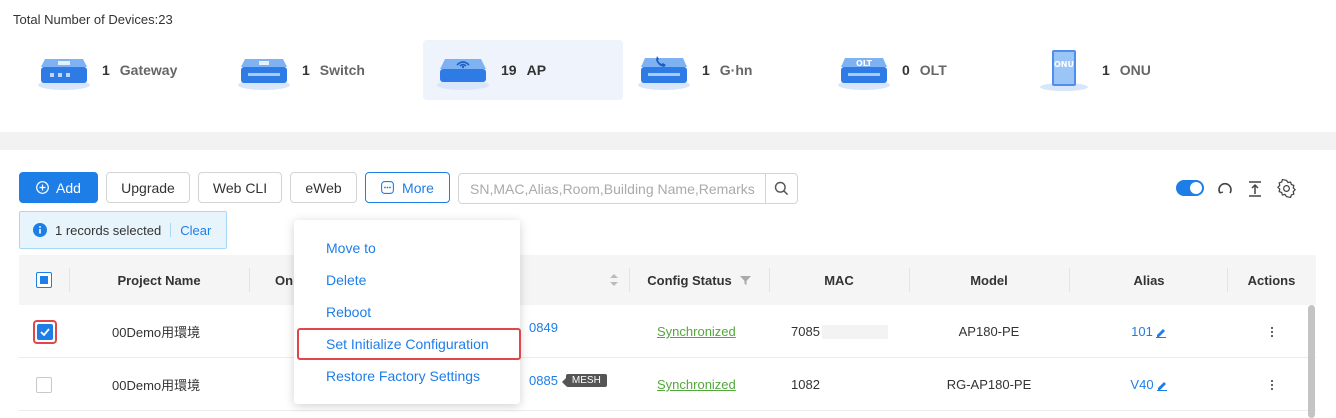 The image size is (1336, 418). I want to click on more-button: More, so click(407, 187).